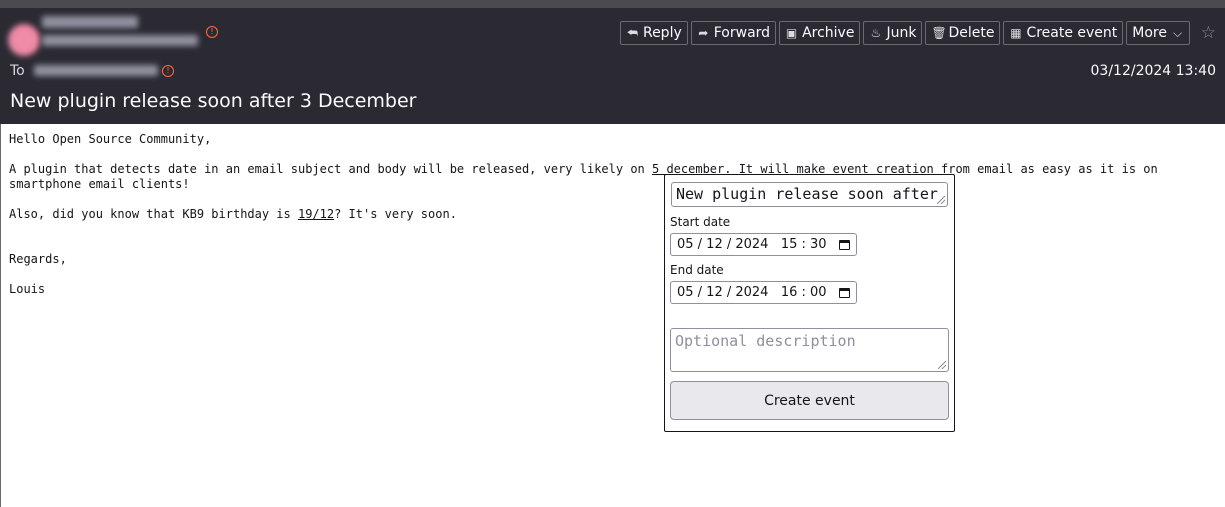  What do you see at coordinates (612, 4) in the screenshot?
I see `window-top-strip` at bounding box center [612, 4].